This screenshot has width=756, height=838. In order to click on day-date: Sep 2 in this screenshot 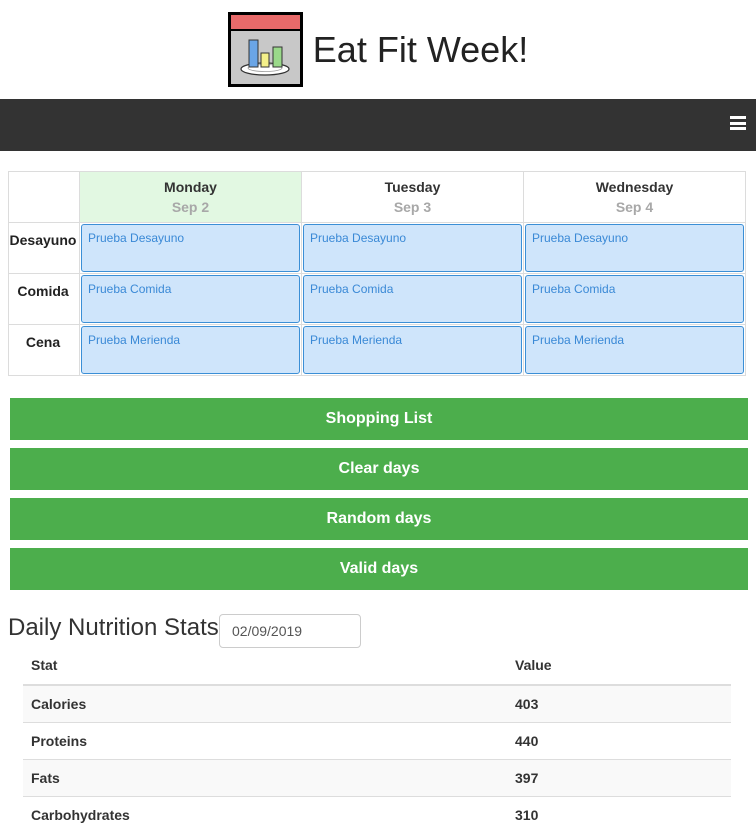, I will do `click(190, 207)`.